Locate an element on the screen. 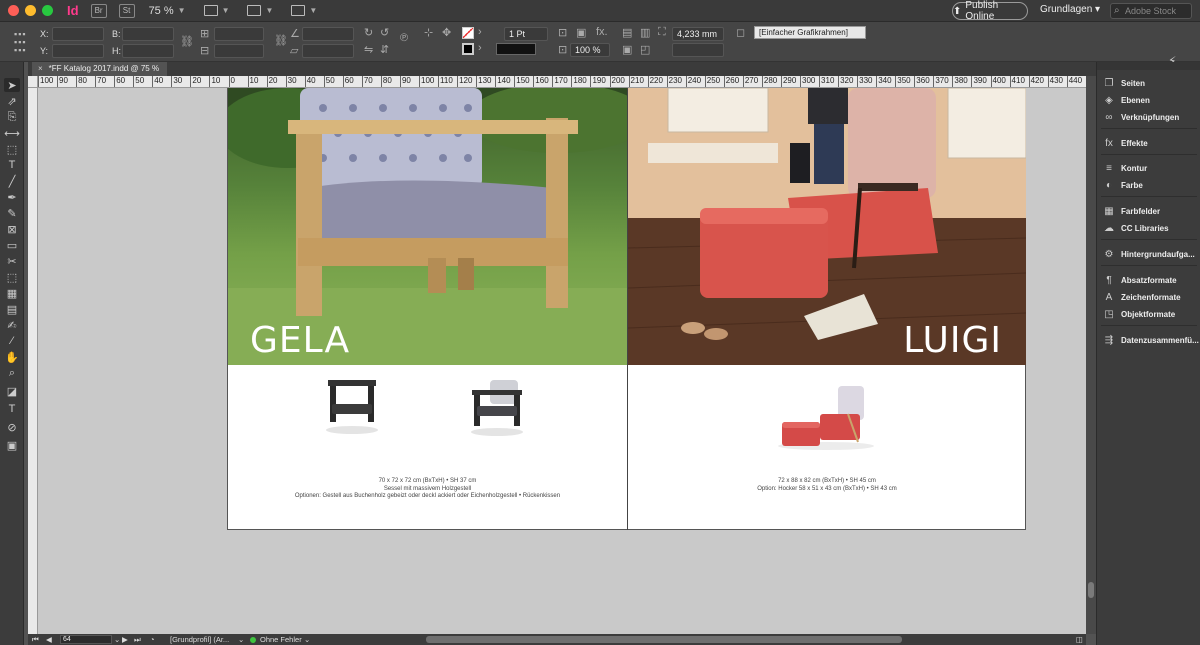 Image resolution: width=1200 pixels, height=645 pixels. pencil-tool-icon: ✎ is located at coordinates (12, 213).